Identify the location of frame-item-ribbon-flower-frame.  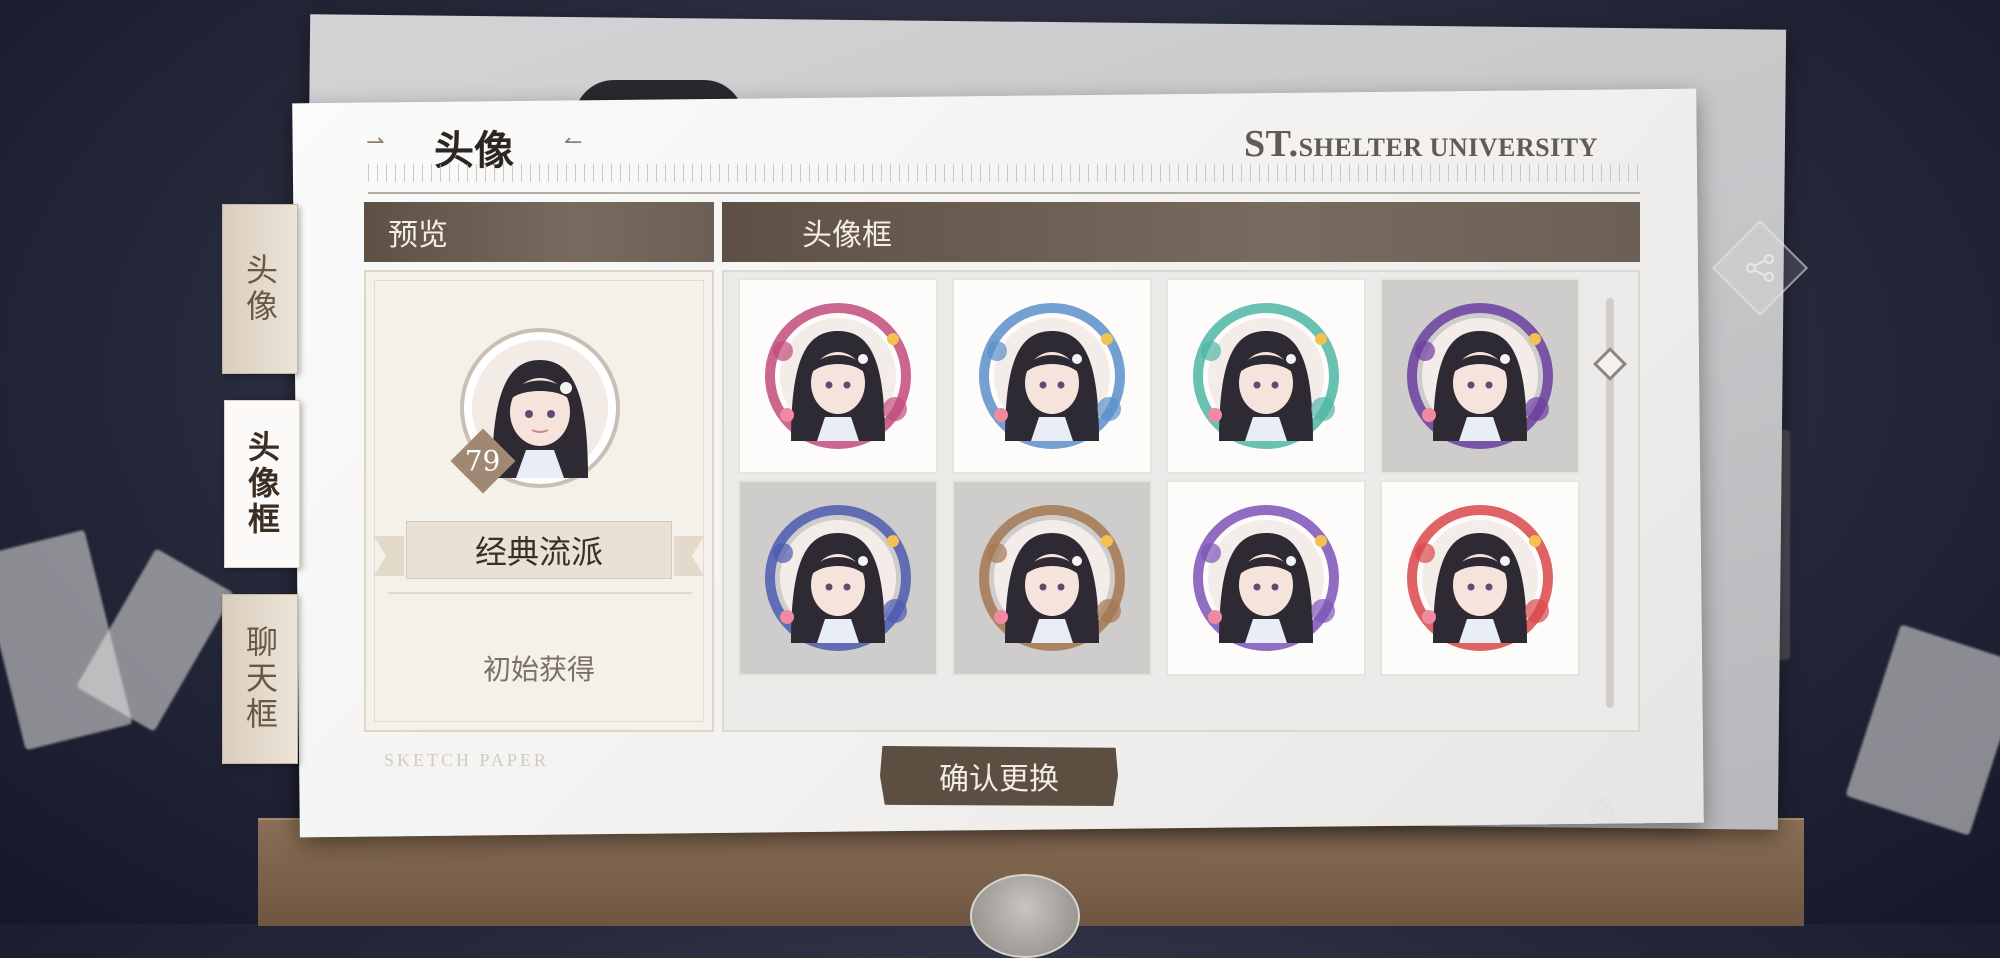
(838, 376).